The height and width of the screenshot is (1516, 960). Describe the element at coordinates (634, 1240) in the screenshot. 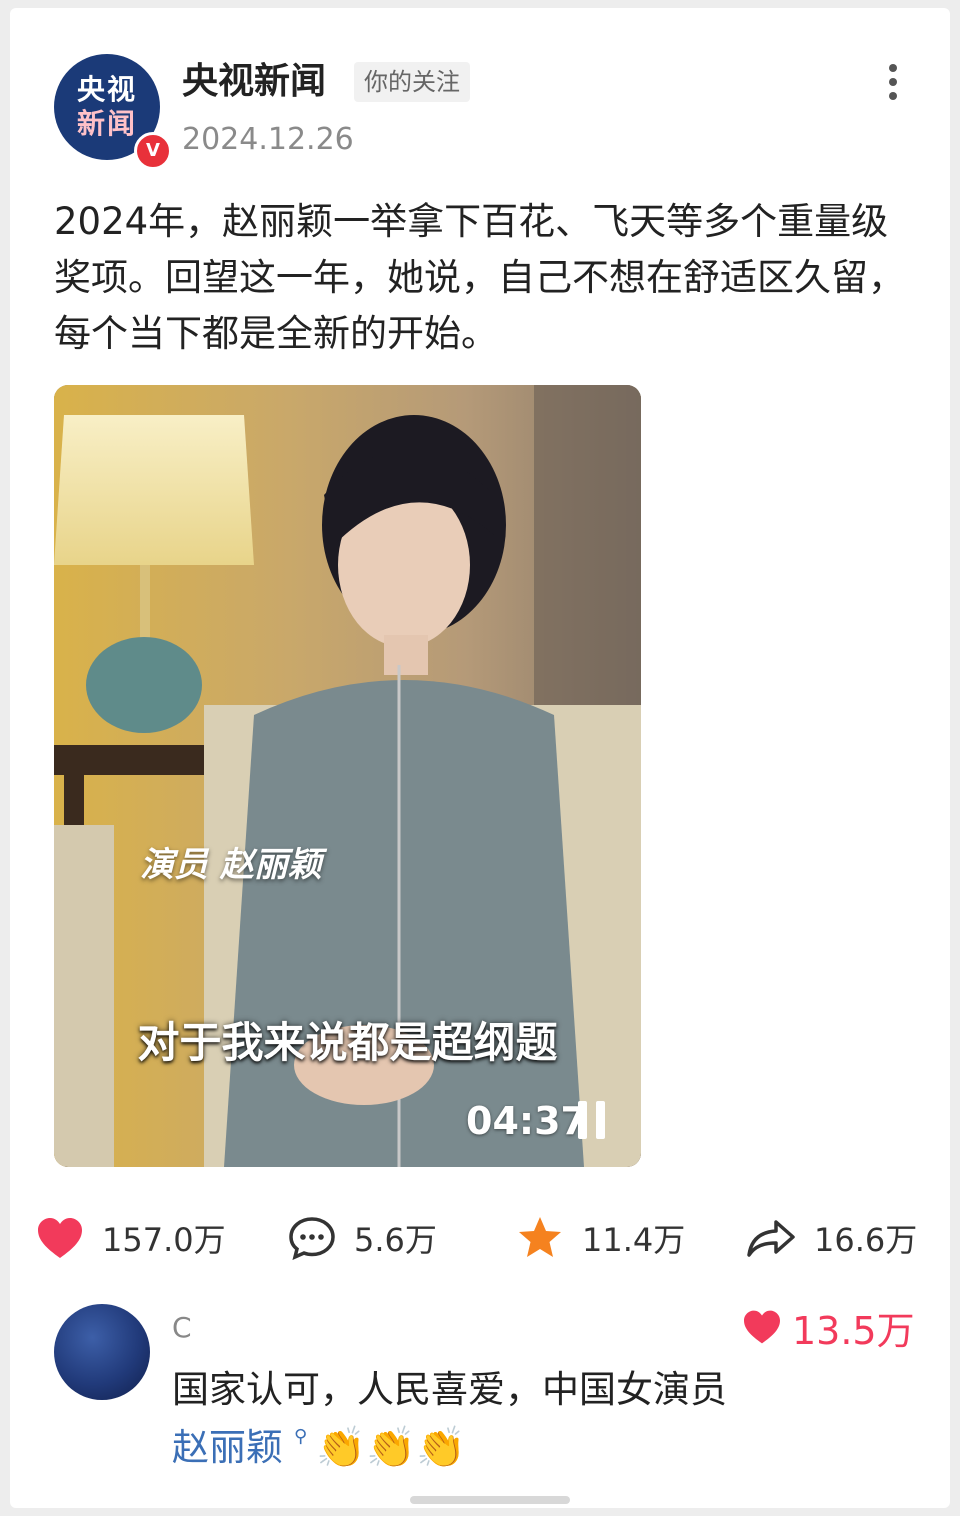

I see `favorite-count: 11.4万` at that location.